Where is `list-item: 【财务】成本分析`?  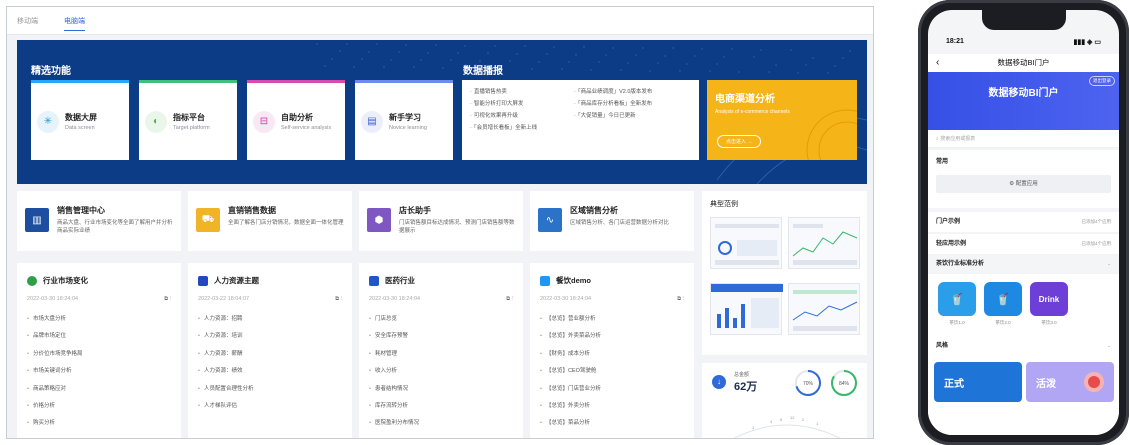
list-item: 【财务】成本分析 is located at coordinates (612, 354).